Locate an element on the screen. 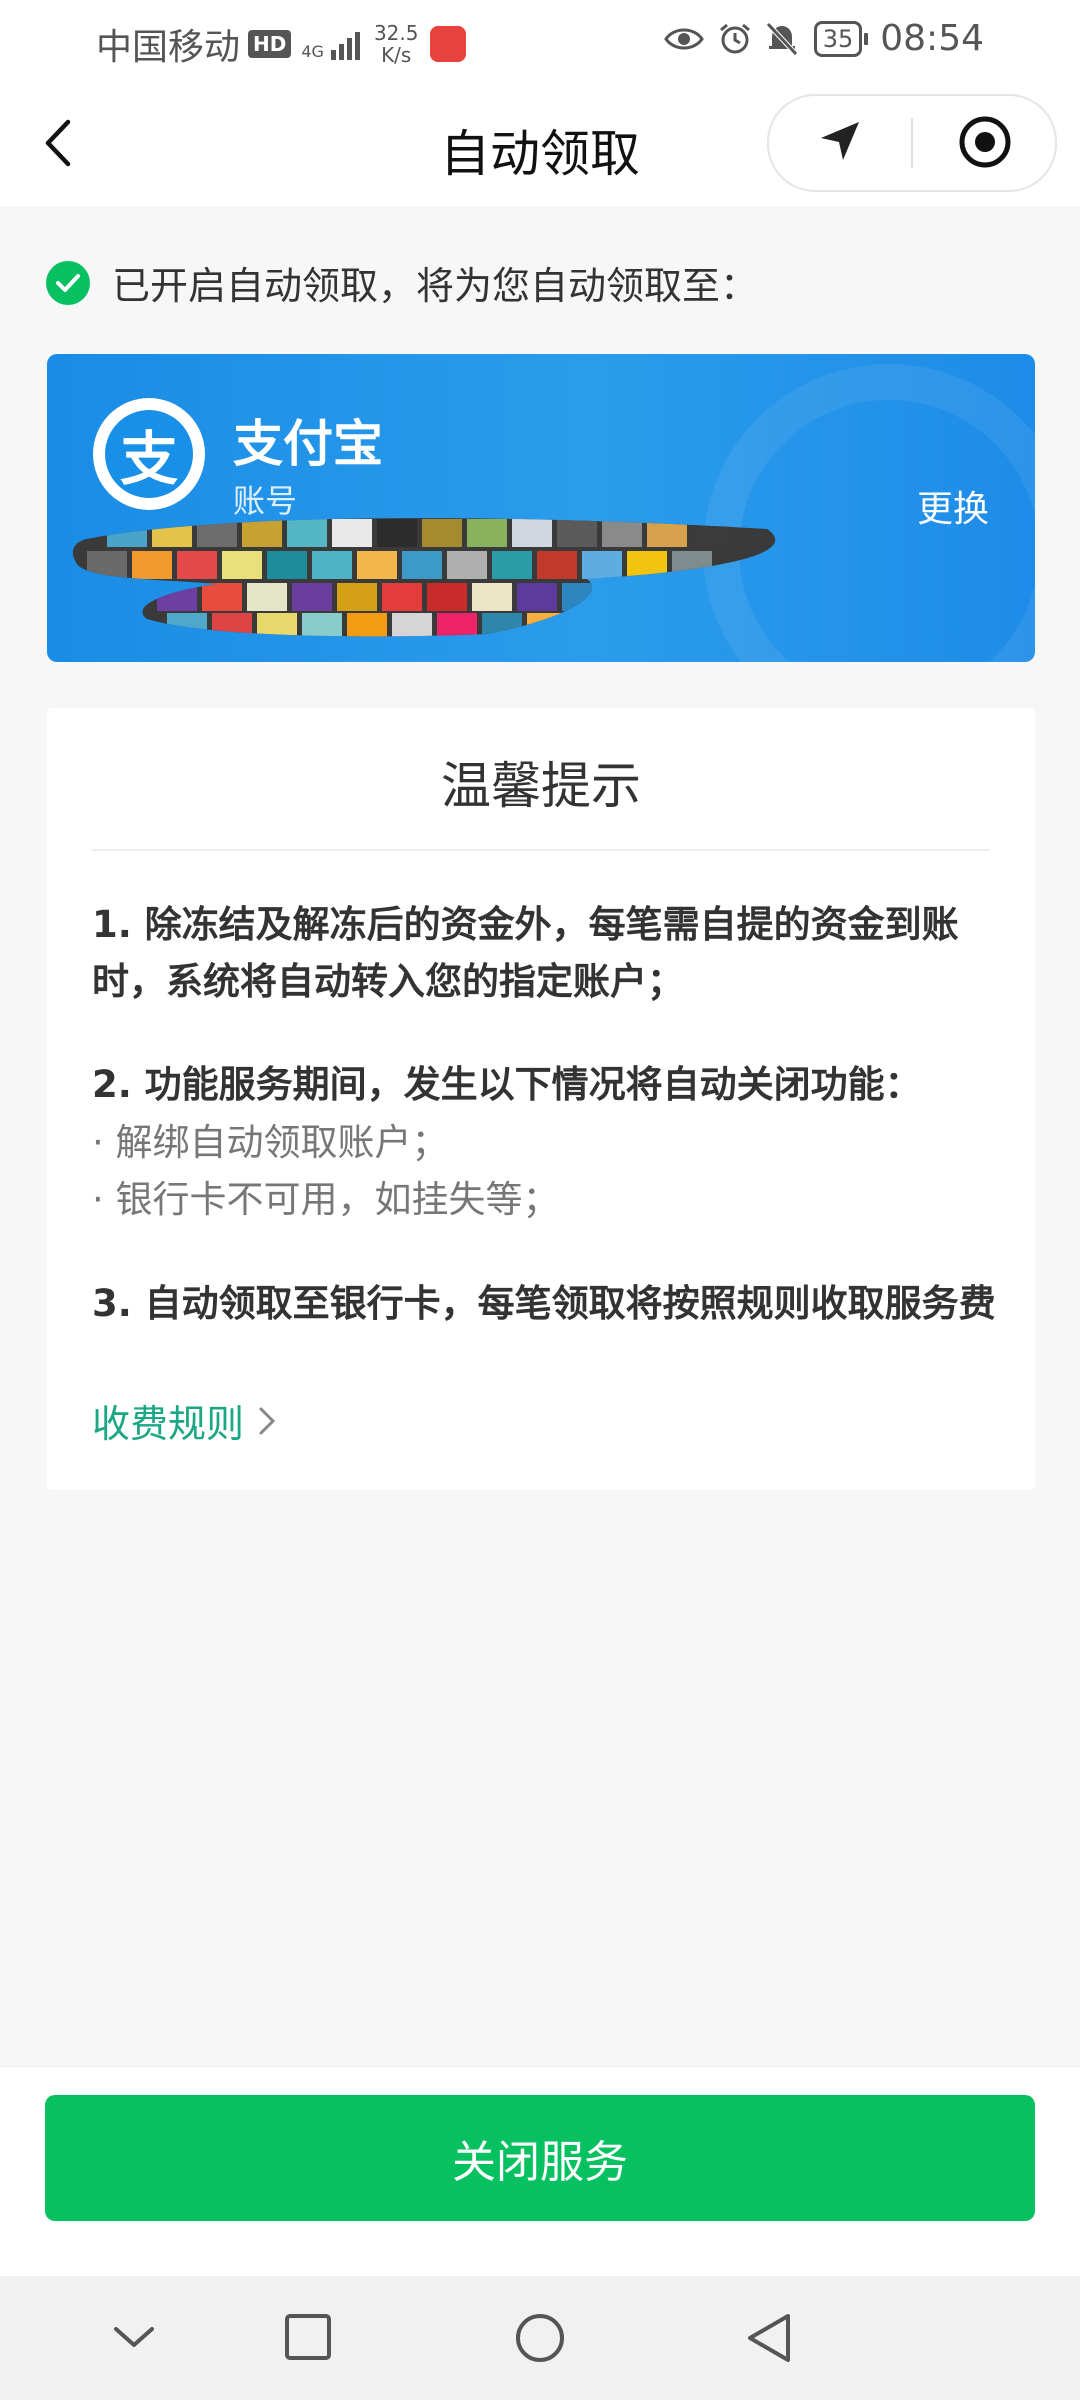 This screenshot has height=2400, width=1080. signal-icon: 4G is located at coordinates (330, 44).